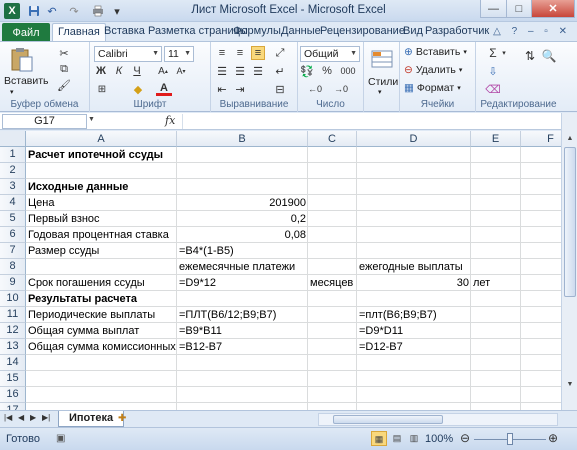  I want to click on currency-icon: 💱, so click(307, 71).